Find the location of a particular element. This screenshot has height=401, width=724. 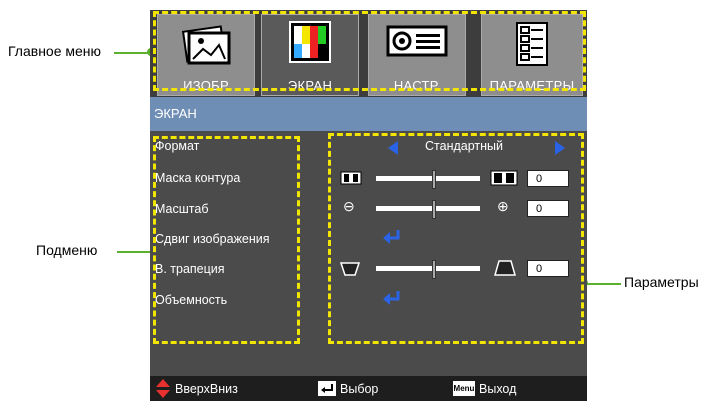

highlight-main-menu is located at coordinates (369, 51).